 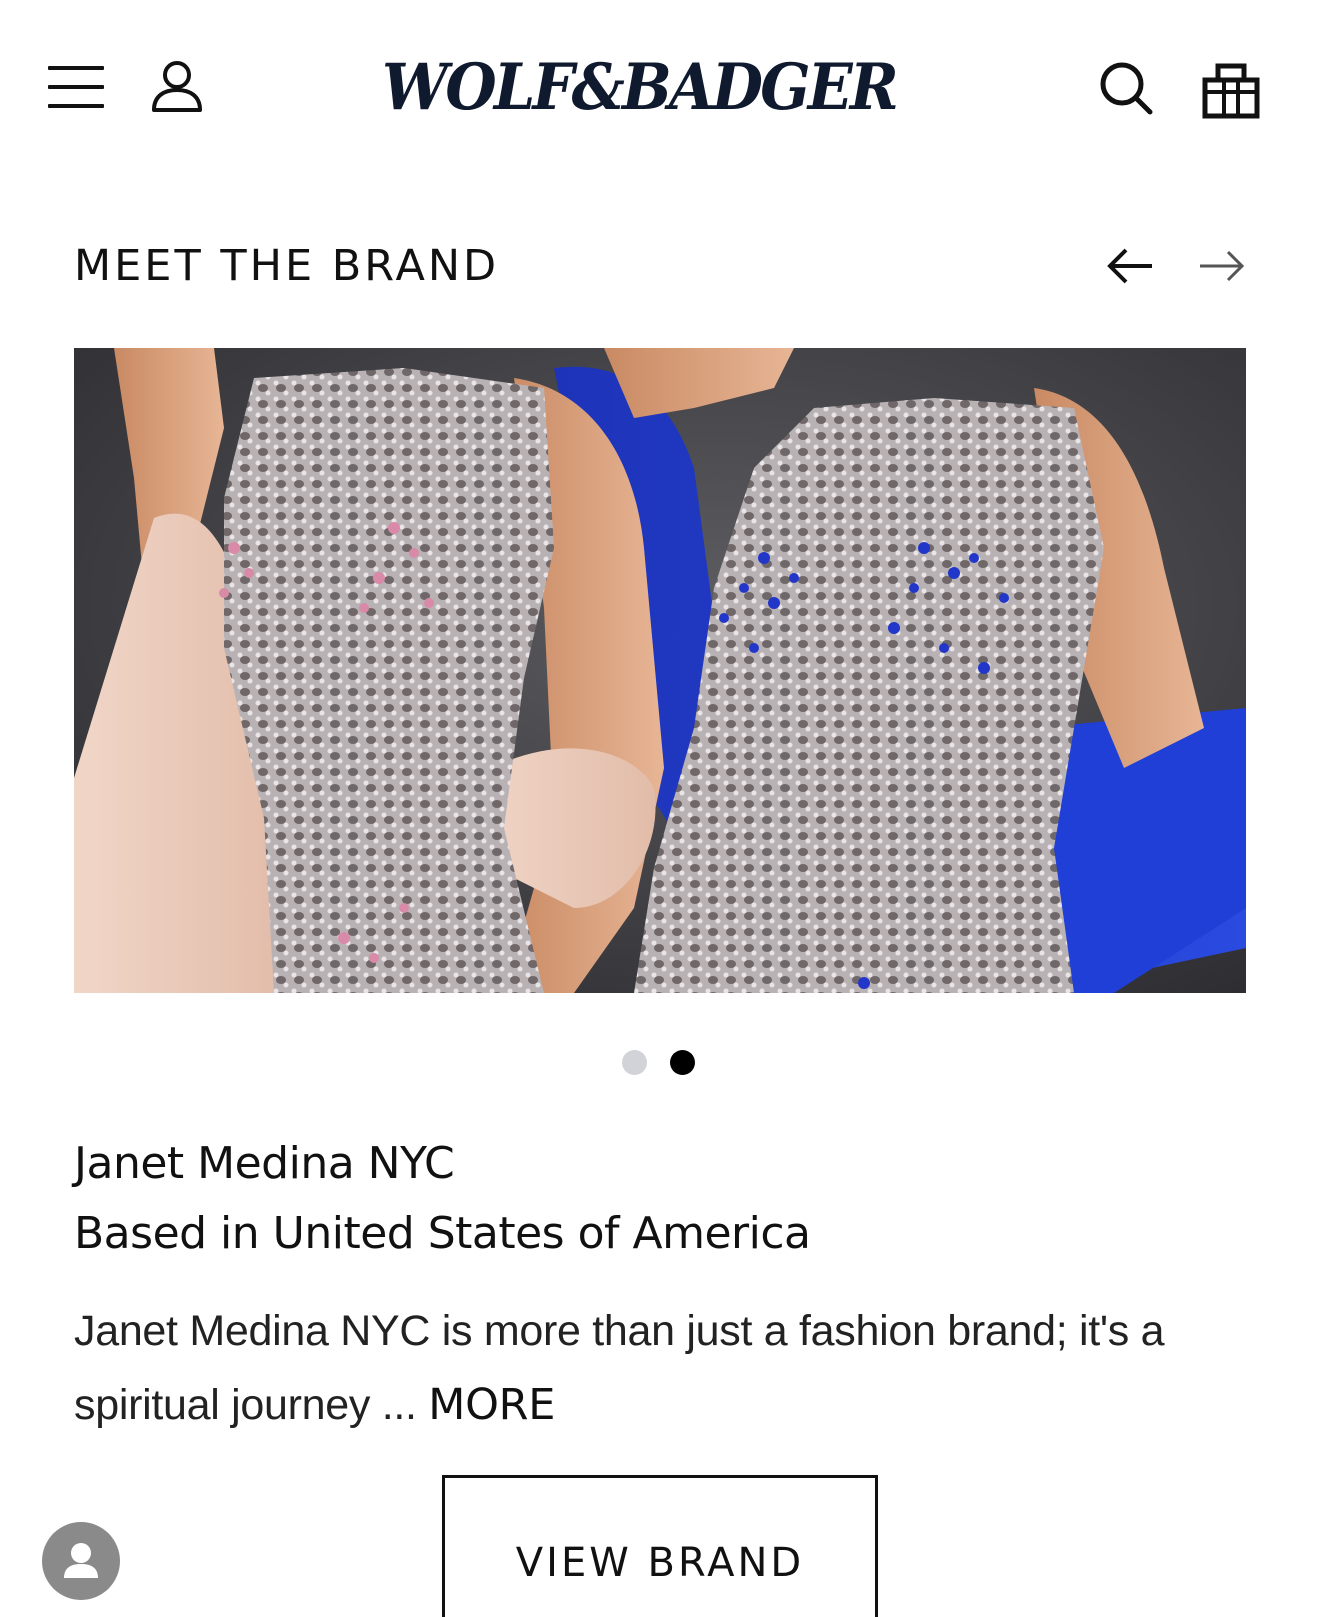 What do you see at coordinates (81, 1561) in the screenshot?
I see `user-avatar-icon` at bounding box center [81, 1561].